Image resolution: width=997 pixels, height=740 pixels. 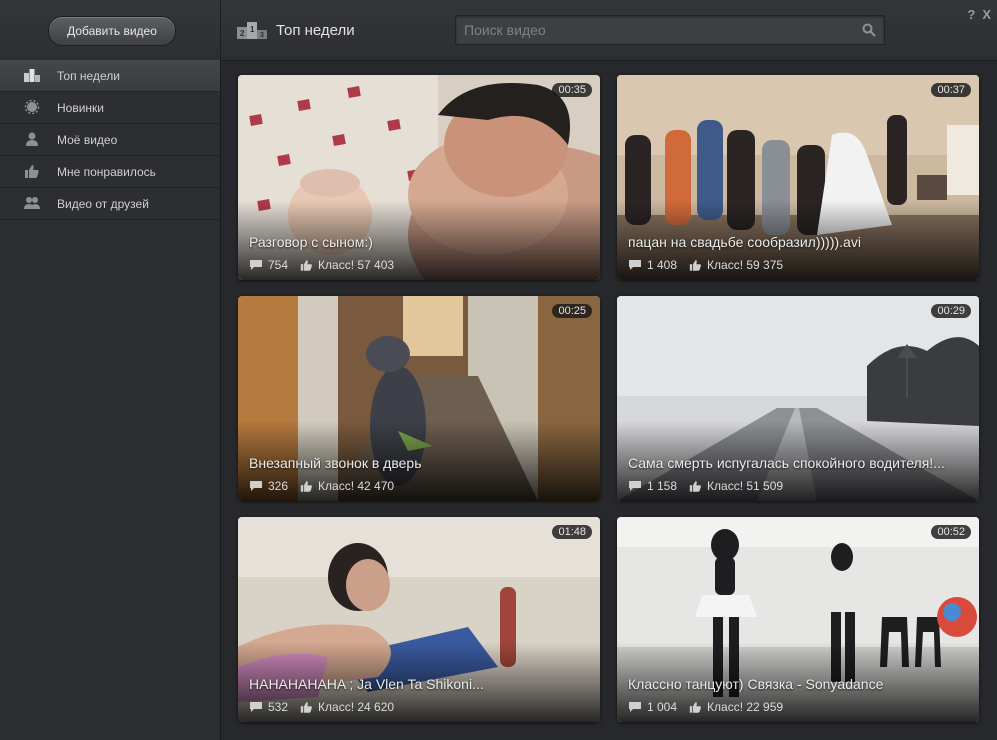 I want to click on video-stats: 754 Класс! 57 403, so click(x=327, y=265).